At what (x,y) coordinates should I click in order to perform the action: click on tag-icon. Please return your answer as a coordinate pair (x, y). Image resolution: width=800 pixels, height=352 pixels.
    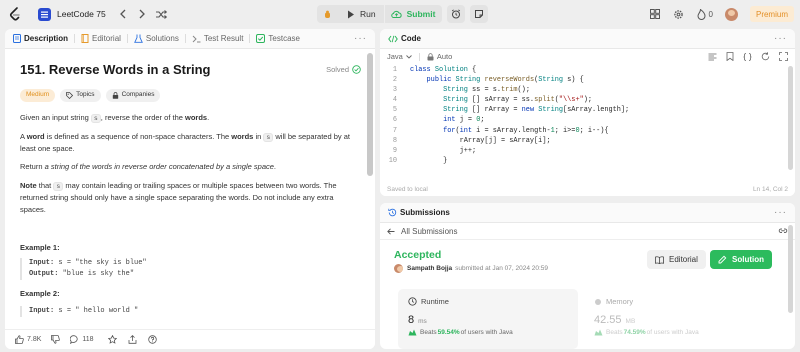
    Looking at the image, I should click on (70, 95).